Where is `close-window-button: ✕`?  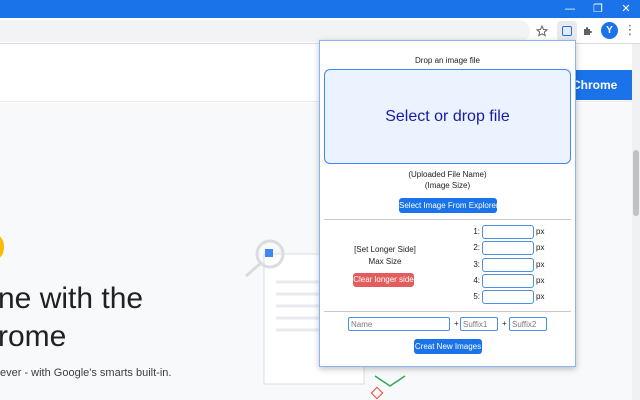
close-window-button: ✕ is located at coordinates (626, 9).